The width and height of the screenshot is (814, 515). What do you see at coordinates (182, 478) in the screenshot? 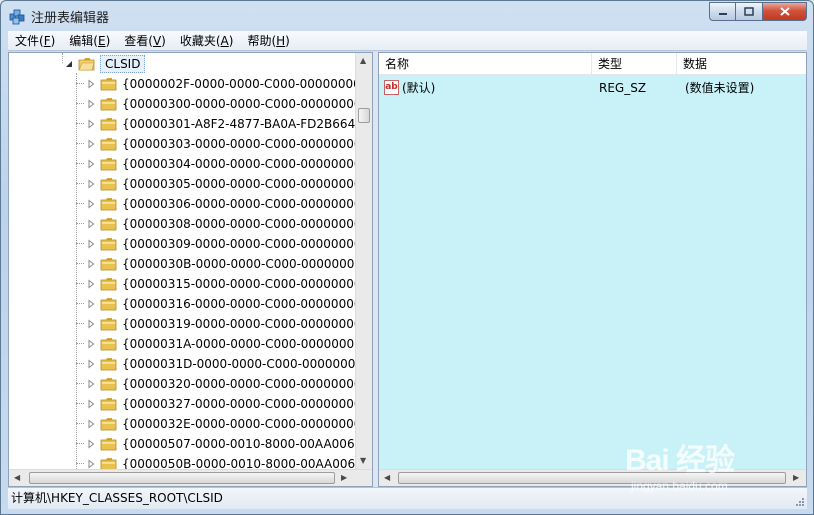
I see `tree-horizontal-scroll-thumb` at bounding box center [182, 478].